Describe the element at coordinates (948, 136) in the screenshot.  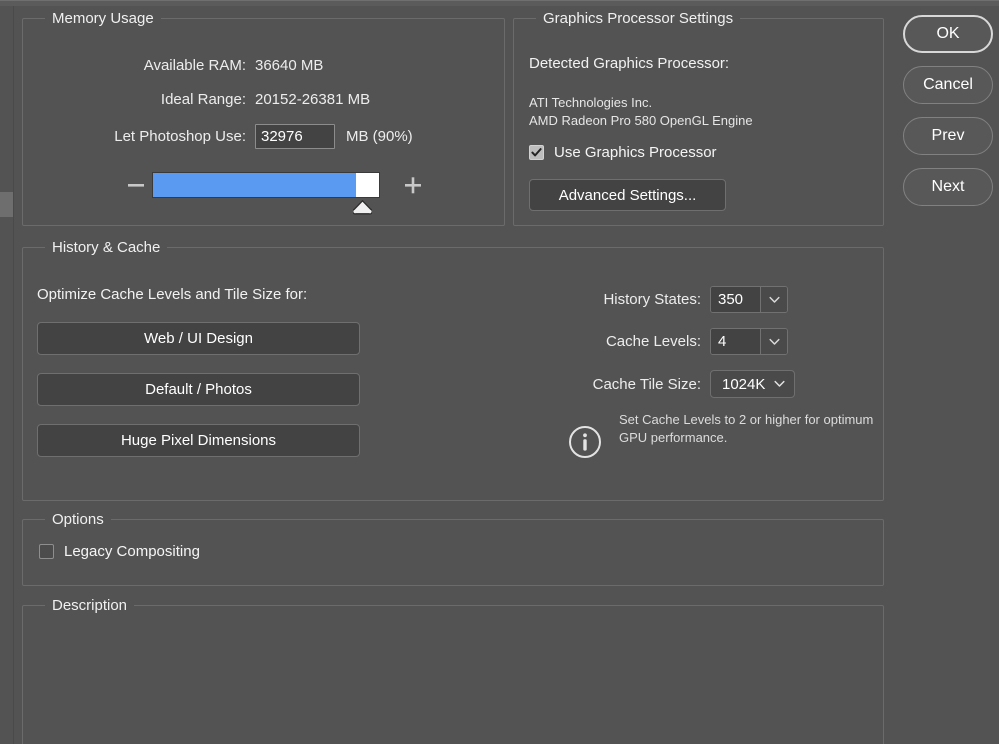
I see `prev-button: Prev` at that location.